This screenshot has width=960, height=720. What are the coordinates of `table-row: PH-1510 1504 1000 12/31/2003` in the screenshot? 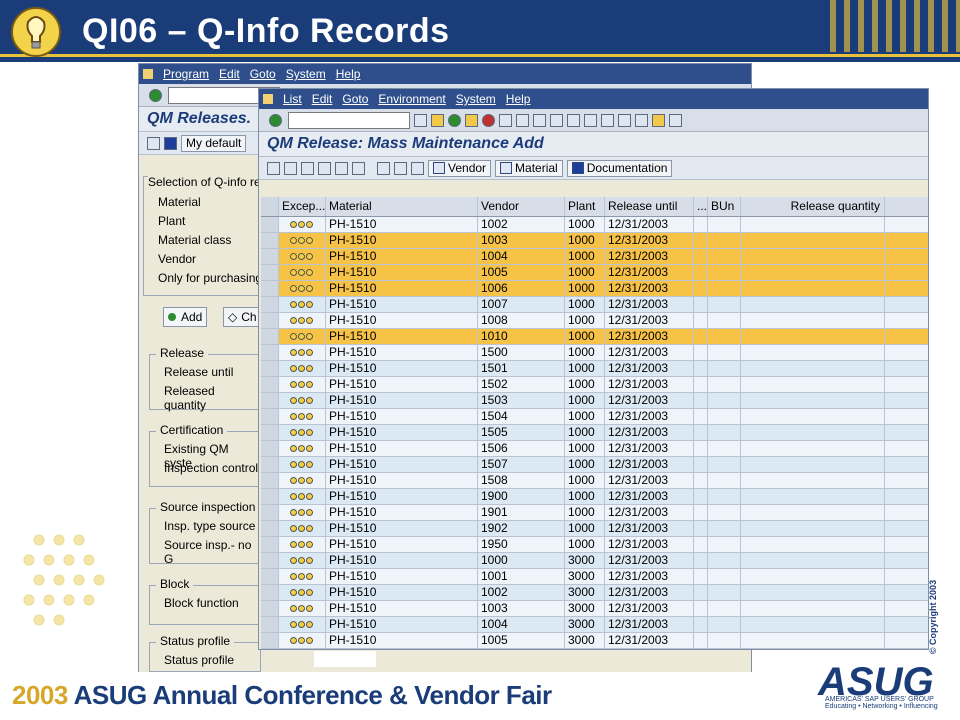 It's located at (594, 417).